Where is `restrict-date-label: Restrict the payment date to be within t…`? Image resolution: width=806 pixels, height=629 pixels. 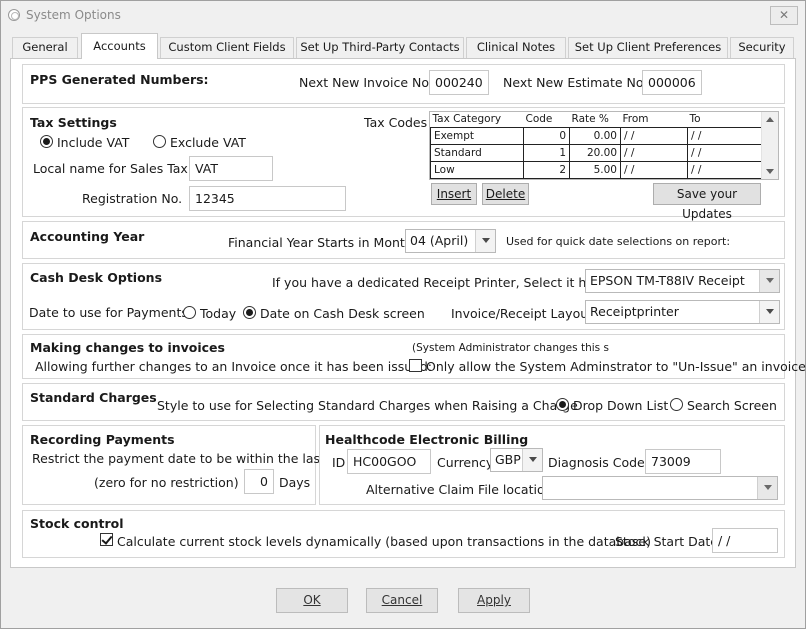 restrict-date-label: Restrict the payment date to be within t… is located at coordinates (178, 458).